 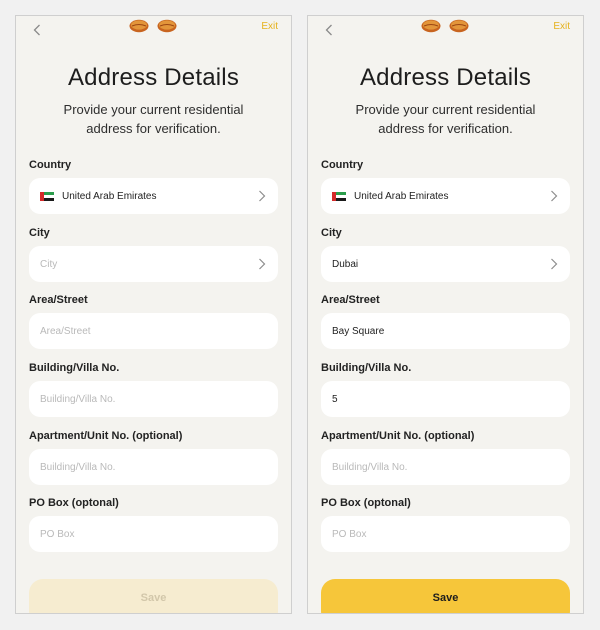 I want to click on city-value: Dubai, so click(x=345, y=264).